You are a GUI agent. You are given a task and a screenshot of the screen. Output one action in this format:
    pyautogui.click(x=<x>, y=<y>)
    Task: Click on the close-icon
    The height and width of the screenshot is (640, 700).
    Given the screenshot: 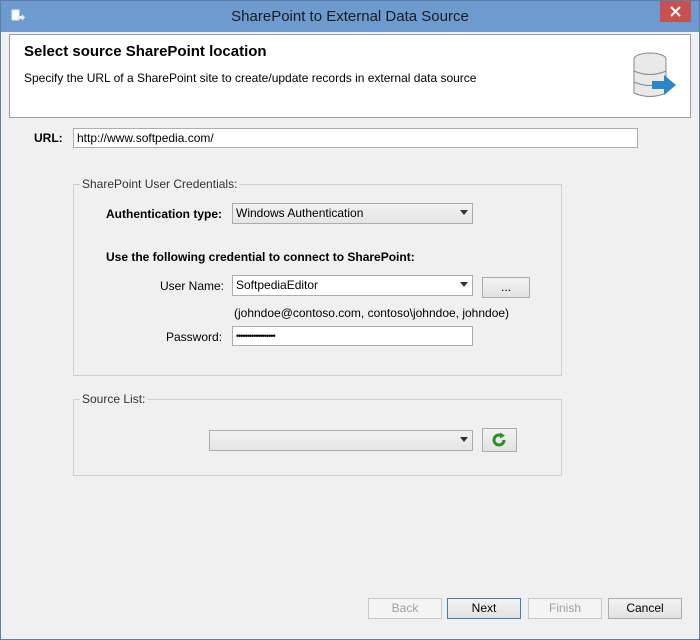 What is the action you would take?
    pyautogui.click(x=675, y=11)
    